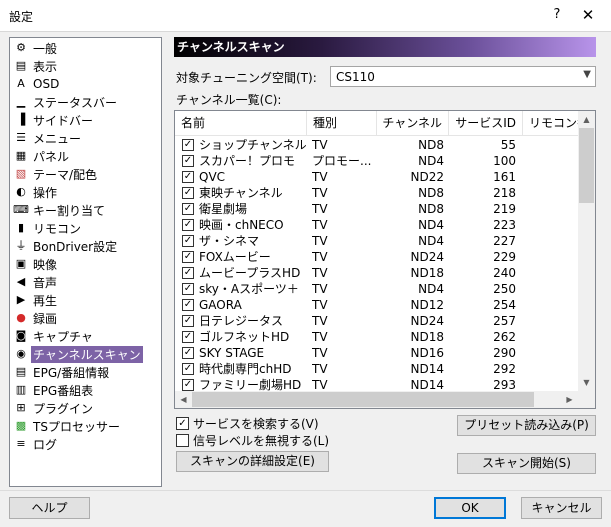 The image size is (611, 527). What do you see at coordinates (376, 289) in the screenshot?
I see `channel-row: ✓ sky・Aスポーツ＋ TV ND4 250` at bounding box center [376, 289].